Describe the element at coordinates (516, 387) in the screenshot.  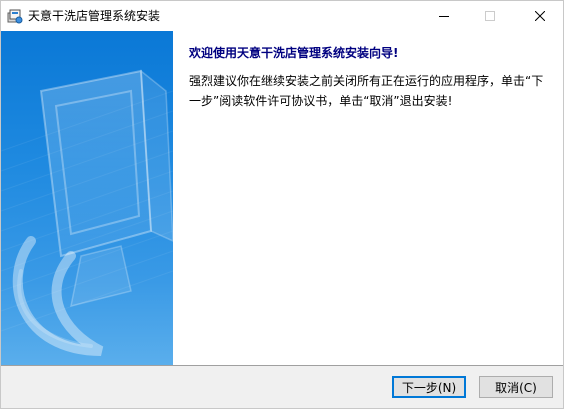
I see `cancel-button: 取消(C)` at that location.